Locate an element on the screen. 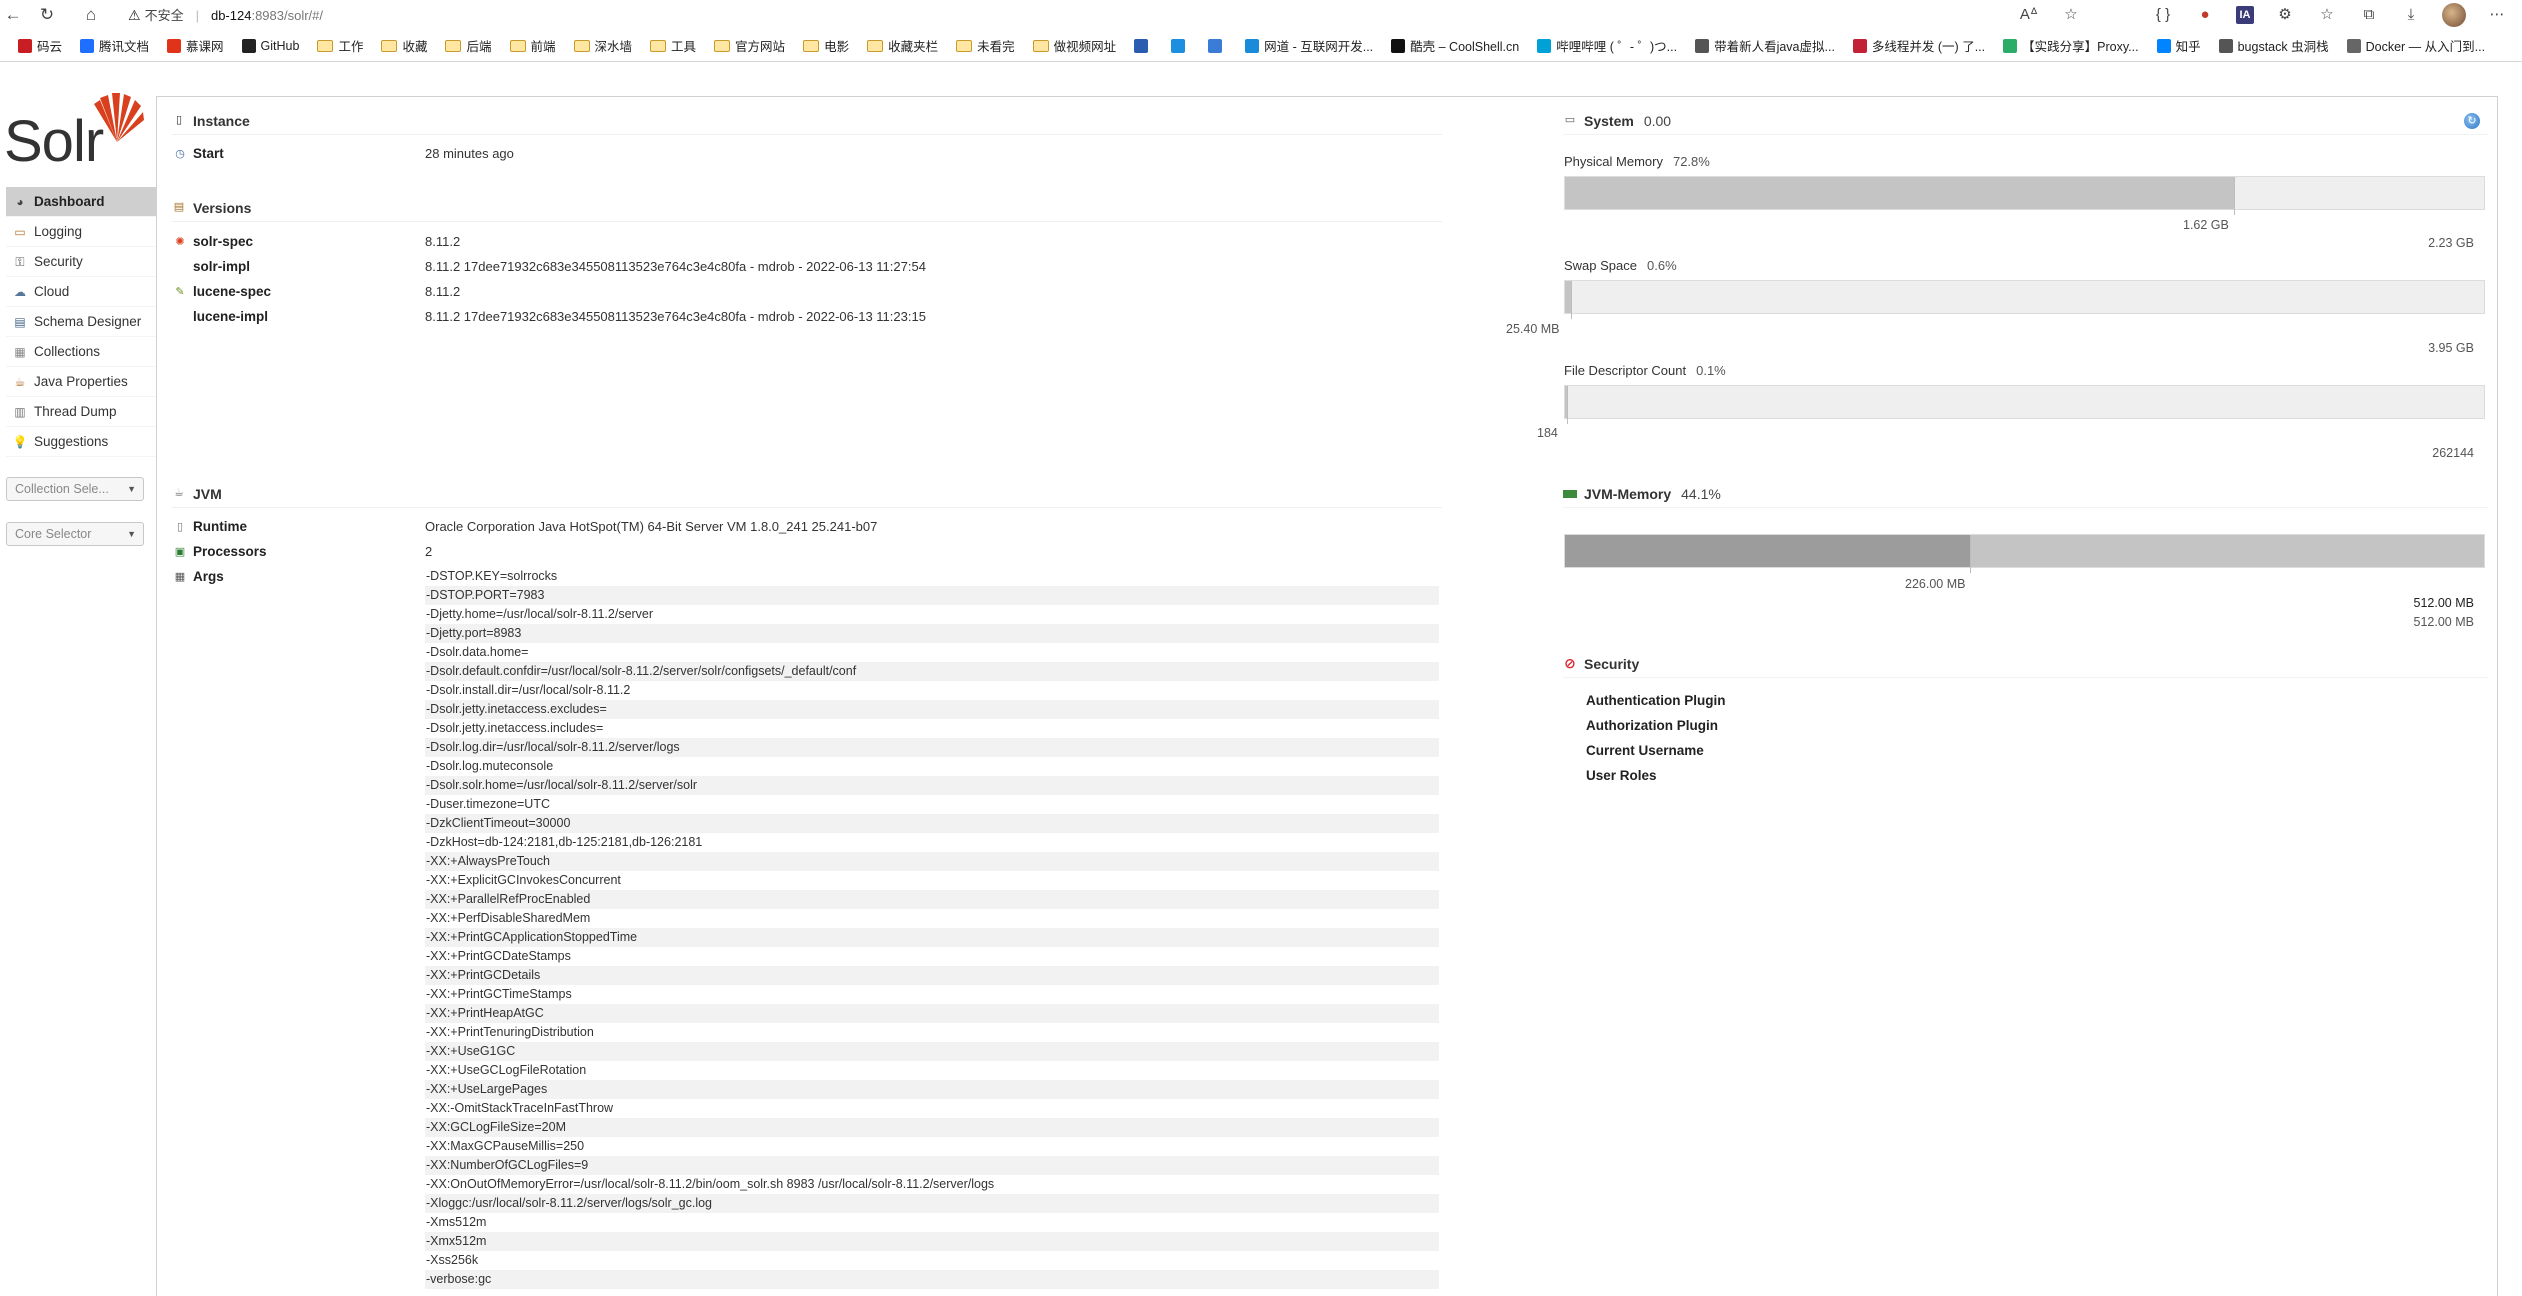 The image size is (2522, 1296). dashboard-icon: ◕ is located at coordinates (20, 201).